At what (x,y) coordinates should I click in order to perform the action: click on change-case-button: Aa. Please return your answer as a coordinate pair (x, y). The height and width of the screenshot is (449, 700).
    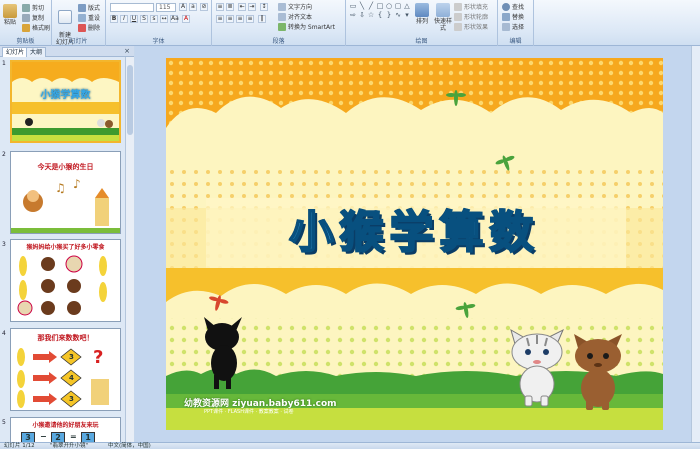
    Looking at the image, I should click on (174, 19).